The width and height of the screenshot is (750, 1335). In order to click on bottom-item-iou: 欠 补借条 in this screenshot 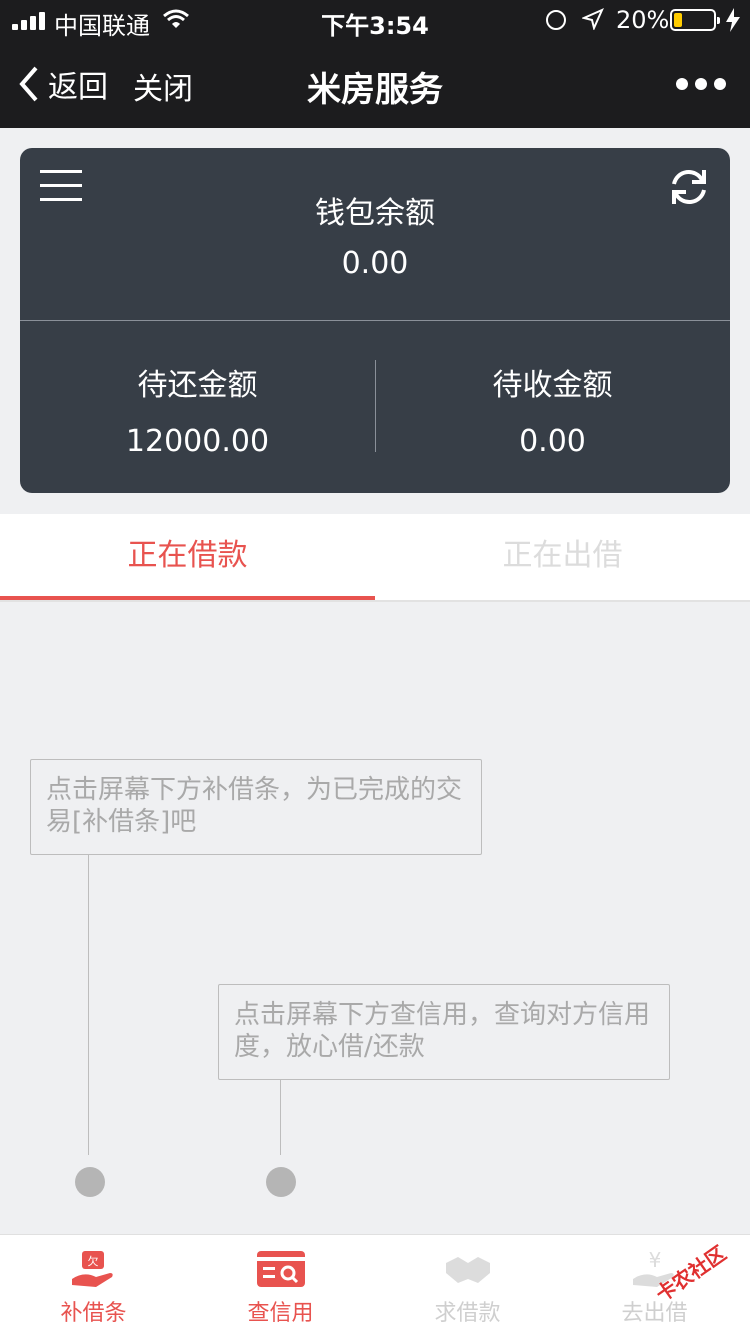, I will do `click(93, 1285)`.